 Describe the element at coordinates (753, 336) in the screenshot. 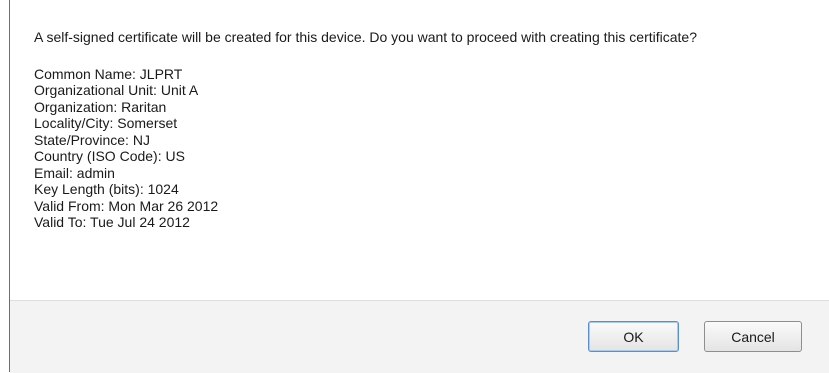

I see `cancel-button: Cancel` at that location.